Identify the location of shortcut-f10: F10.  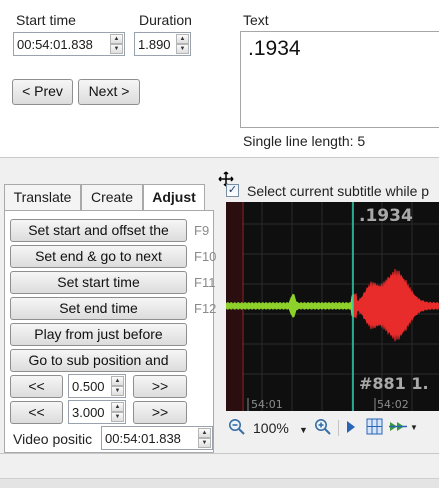
(205, 256).